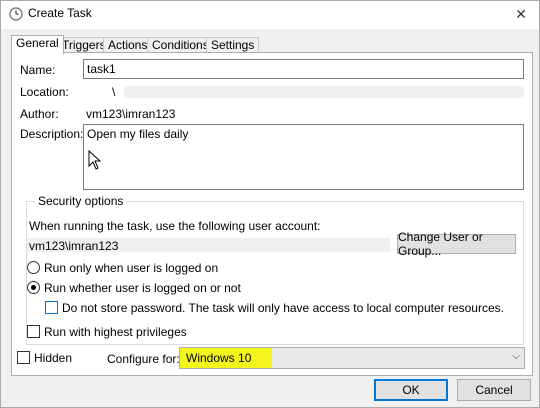 The height and width of the screenshot is (408, 540). Describe the element at coordinates (16, 14) in the screenshot. I see `task-clock-icon` at that location.